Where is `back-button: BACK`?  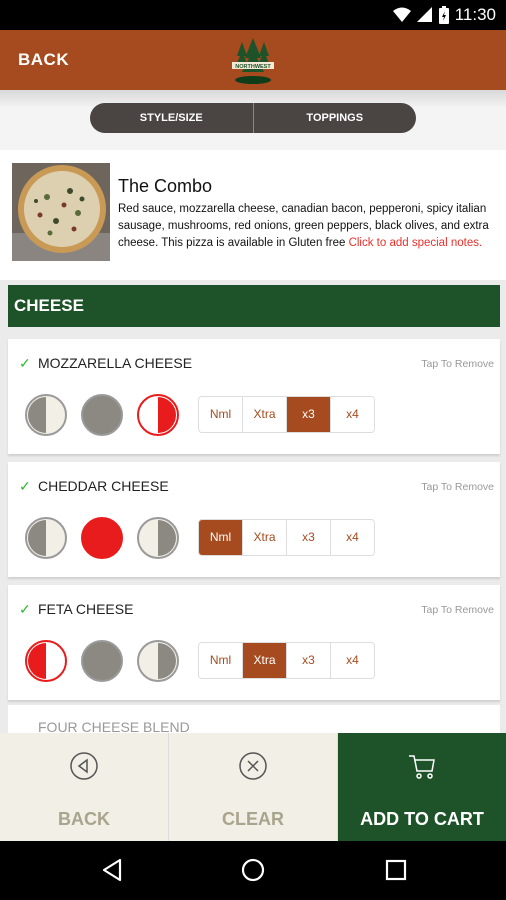
back-button: BACK is located at coordinates (84, 787).